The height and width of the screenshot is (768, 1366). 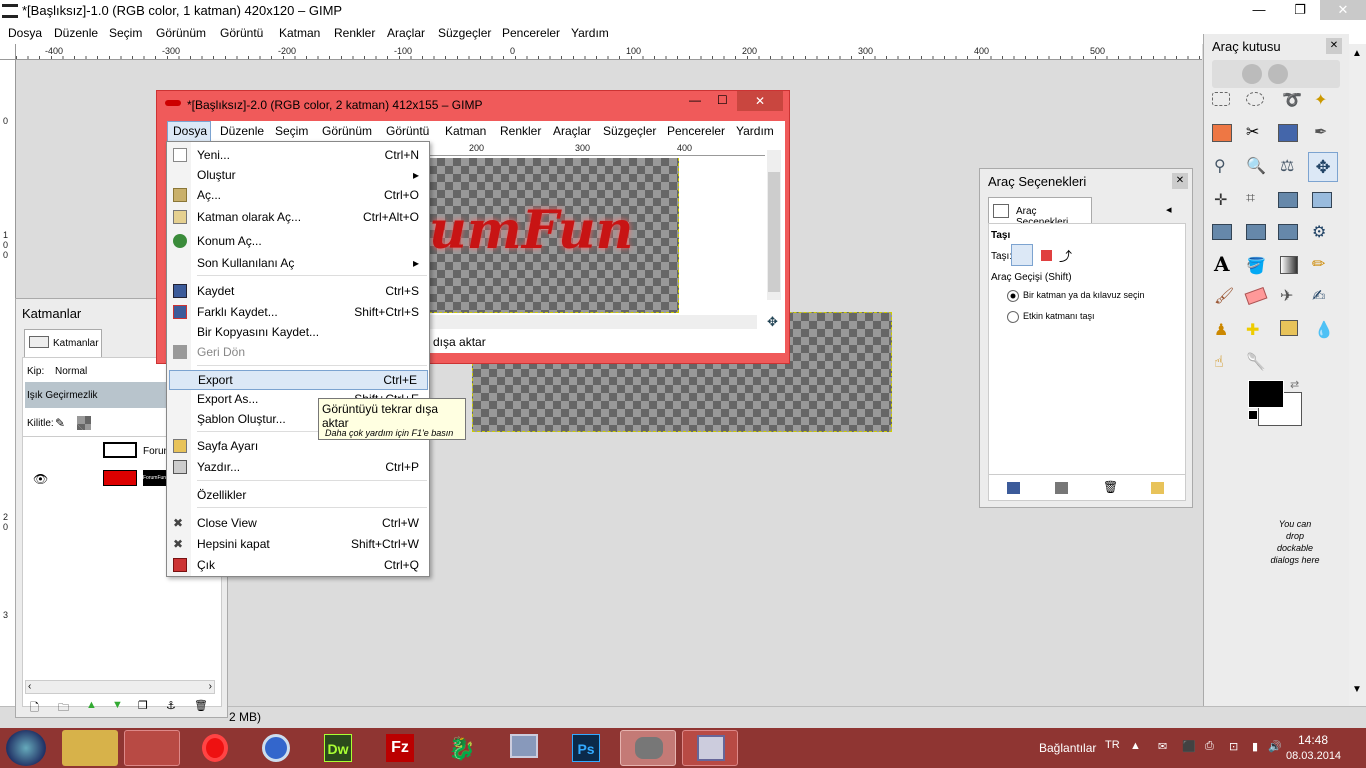 I want to click on text-tool-icon: A, so click(x=1222, y=264).